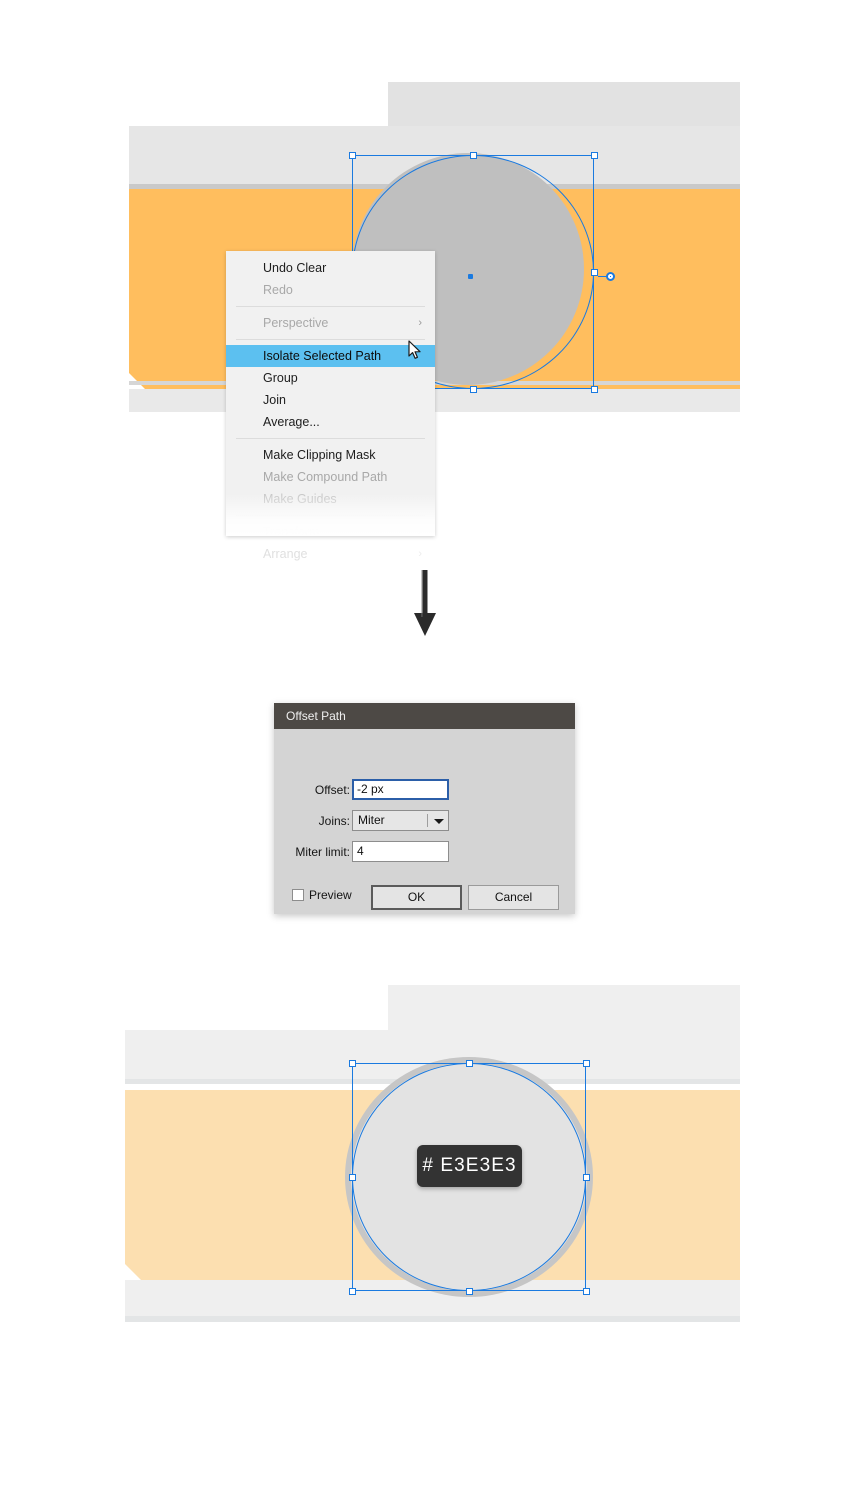  Describe the element at coordinates (334, 821) in the screenshot. I see `joins-label: Joins:` at that location.